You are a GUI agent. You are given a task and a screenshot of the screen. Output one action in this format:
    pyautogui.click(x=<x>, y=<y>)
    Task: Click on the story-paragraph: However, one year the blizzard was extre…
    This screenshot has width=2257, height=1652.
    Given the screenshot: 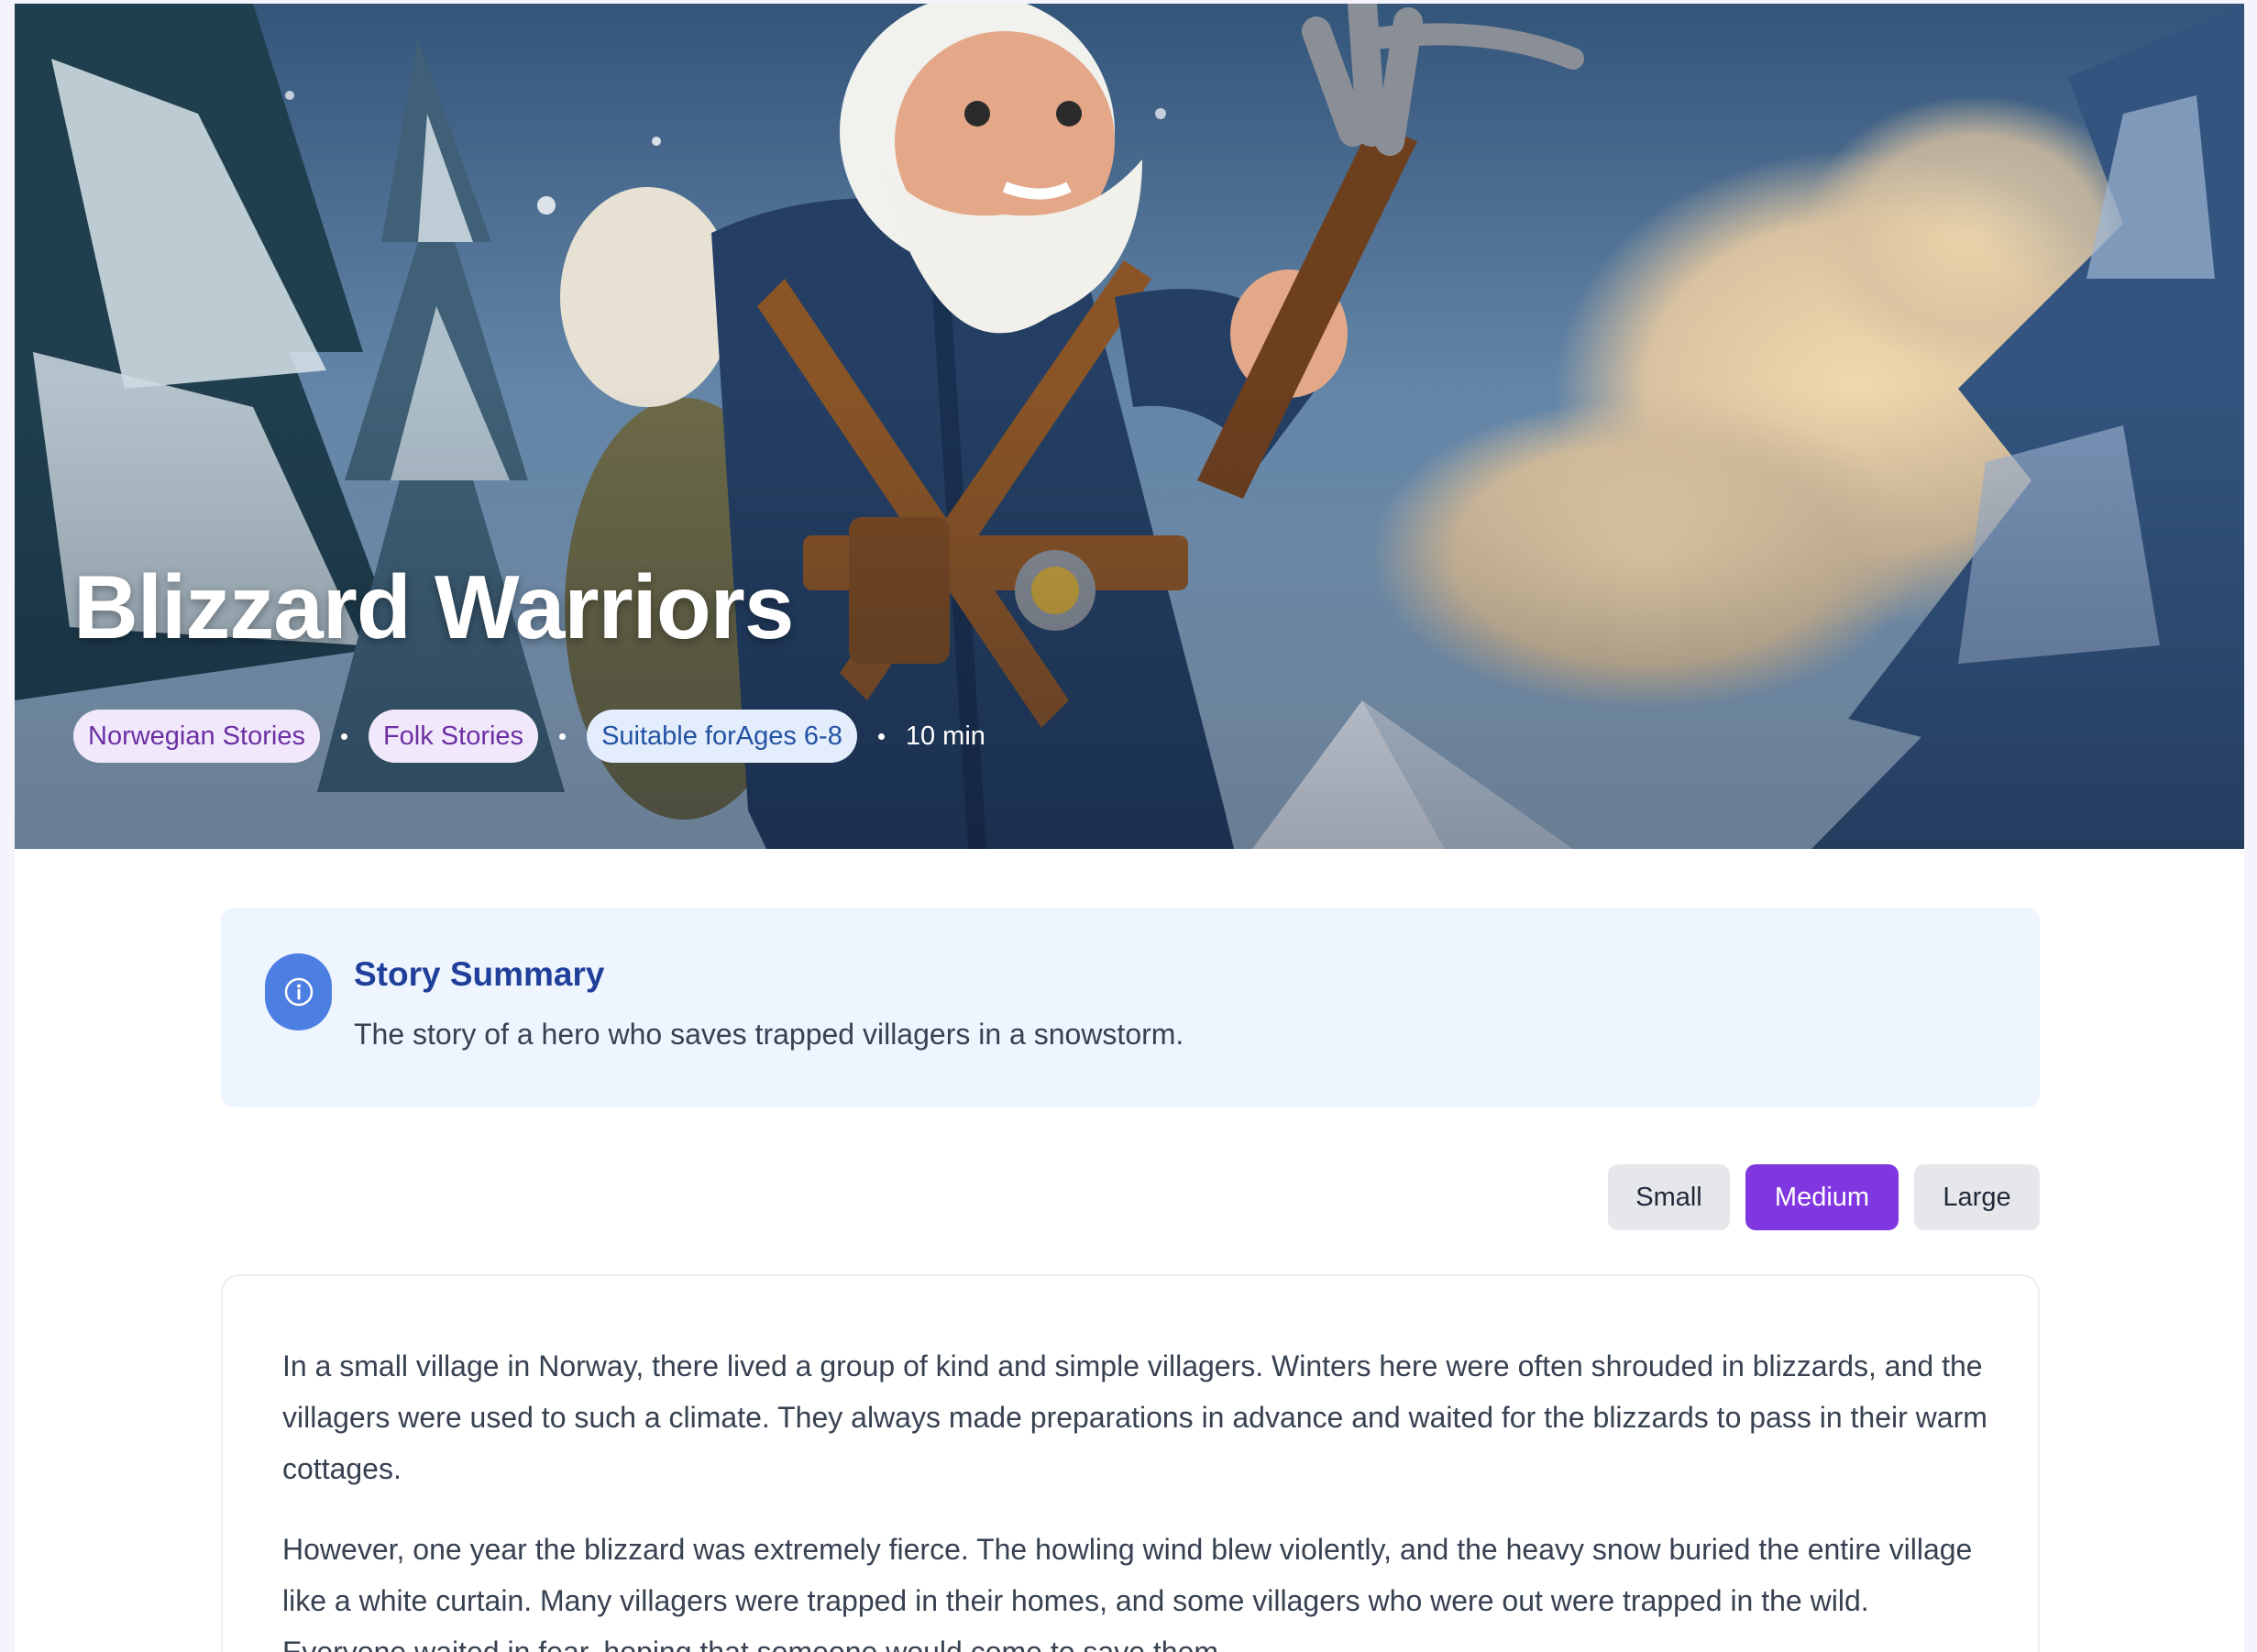 What is the action you would take?
    pyautogui.click(x=1127, y=1592)
    